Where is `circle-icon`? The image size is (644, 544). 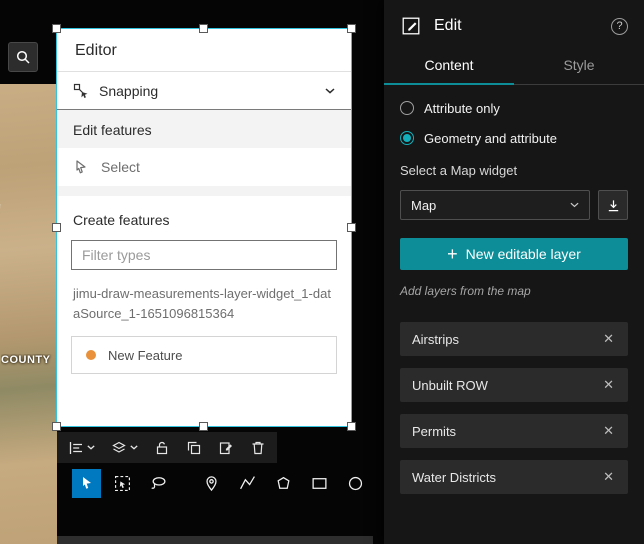 circle-icon is located at coordinates (355, 483).